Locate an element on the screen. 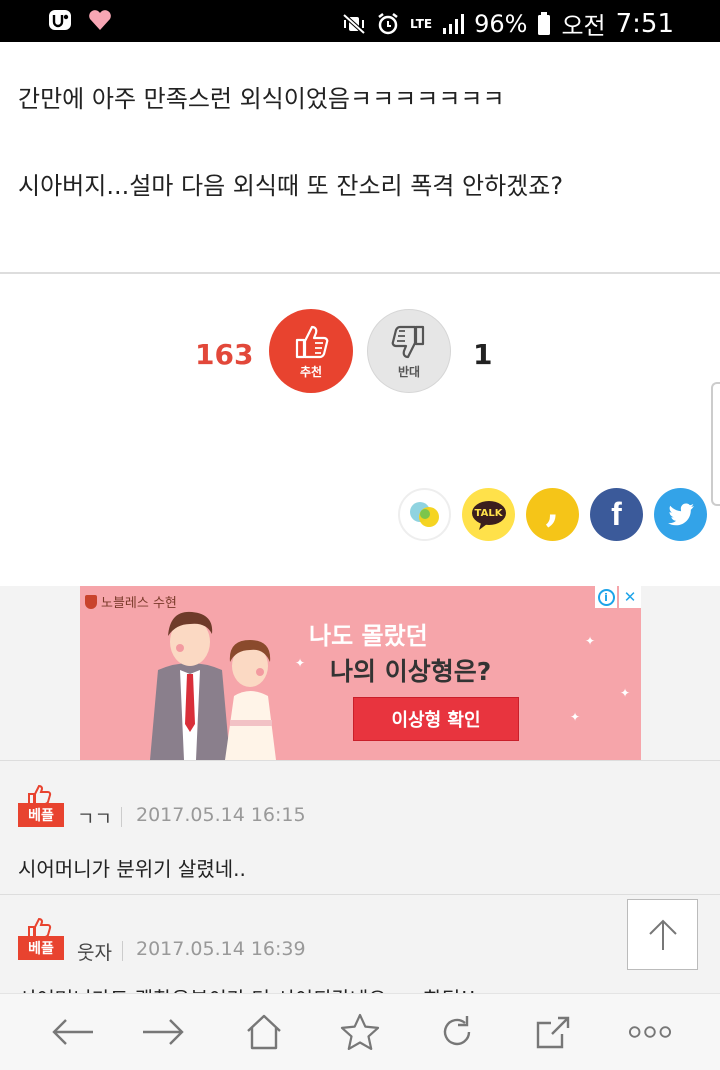 The image size is (720, 1070). downvote-button: 반대 is located at coordinates (409, 351).